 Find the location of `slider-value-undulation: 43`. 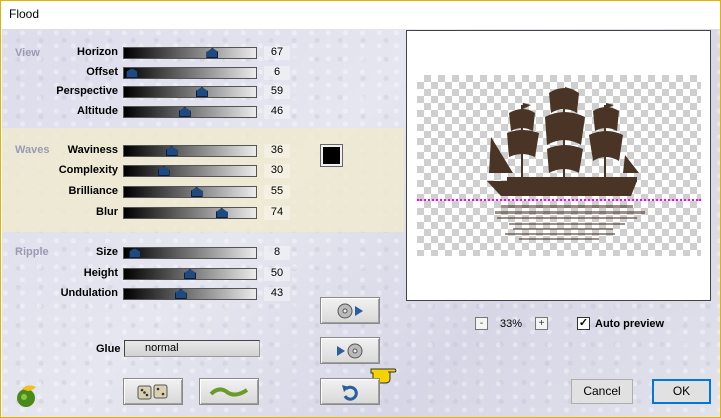

slider-value-undulation: 43 is located at coordinates (277, 294).